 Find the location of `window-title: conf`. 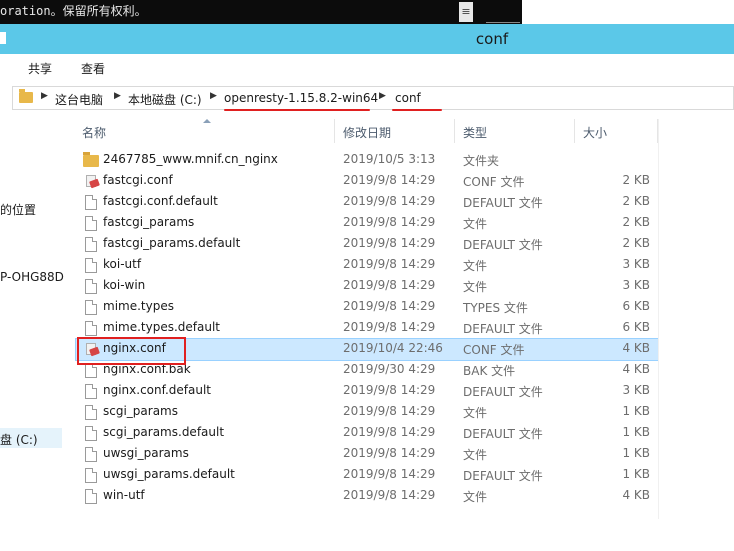

window-title: conf is located at coordinates (492, 39).